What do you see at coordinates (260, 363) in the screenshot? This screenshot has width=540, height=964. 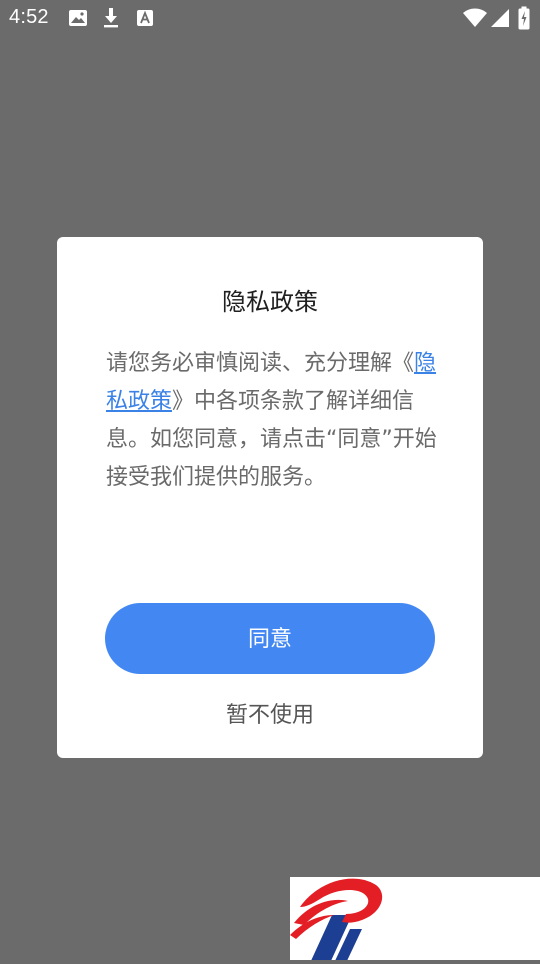 I see `dialog-body-text-start: 请您务必审慎阅读、充分理解《` at bounding box center [260, 363].